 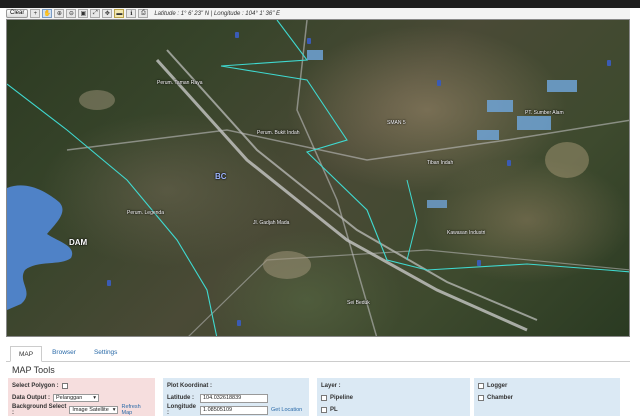 What do you see at coordinates (334, 410) in the screenshot?
I see `pl-label: PL` at bounding box center [334, 410].